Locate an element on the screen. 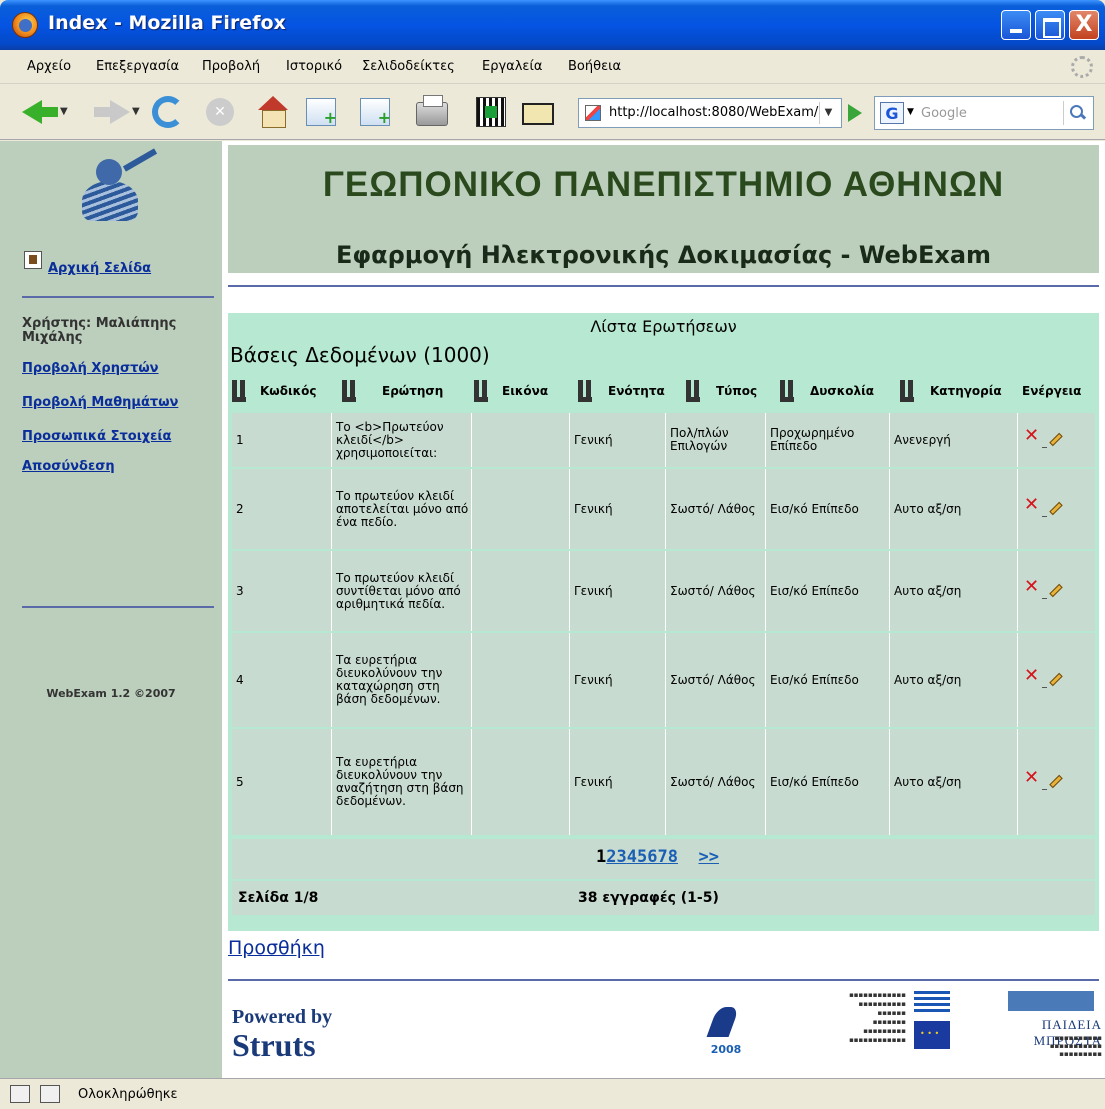  page-link-7: 7 is located at coordinates (663, 857).